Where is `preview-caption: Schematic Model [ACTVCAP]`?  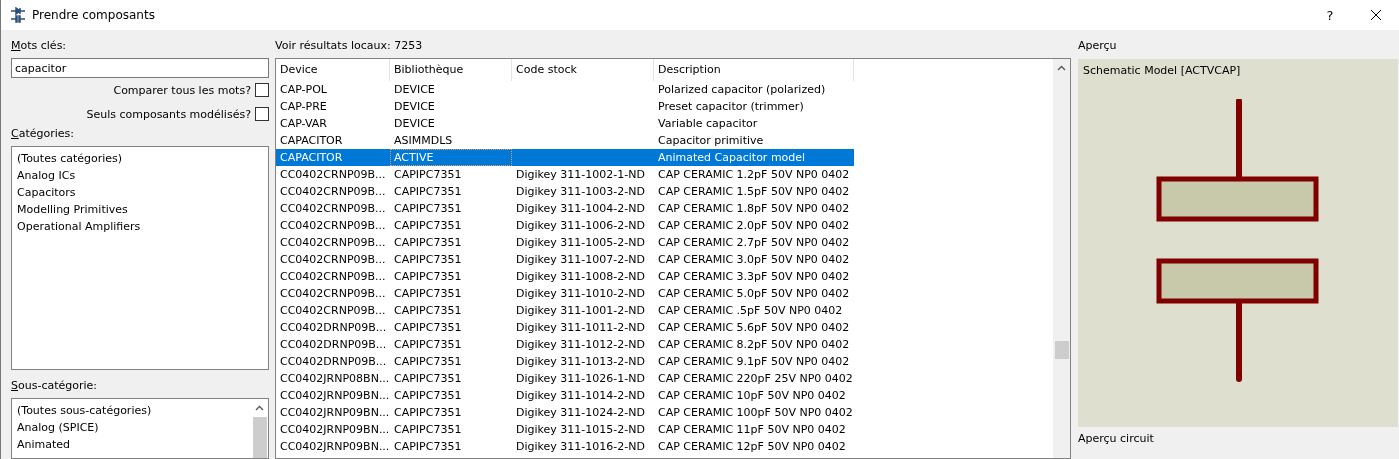
preview-caption: Schematic Model [ACTVCAP] is located at coordinates (1162, 70).